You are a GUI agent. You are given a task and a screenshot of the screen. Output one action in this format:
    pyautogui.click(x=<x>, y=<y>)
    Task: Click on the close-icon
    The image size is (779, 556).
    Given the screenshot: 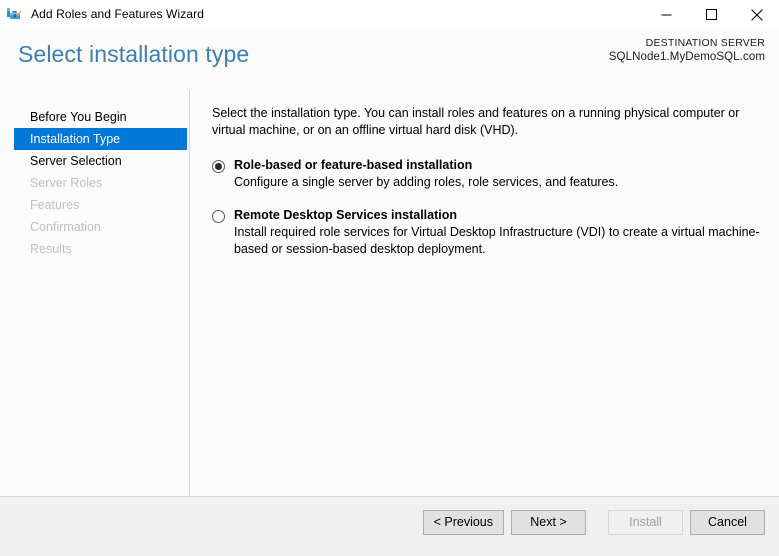 What is the action you would take?
    pyautogui.click(x=756, y=14)
    